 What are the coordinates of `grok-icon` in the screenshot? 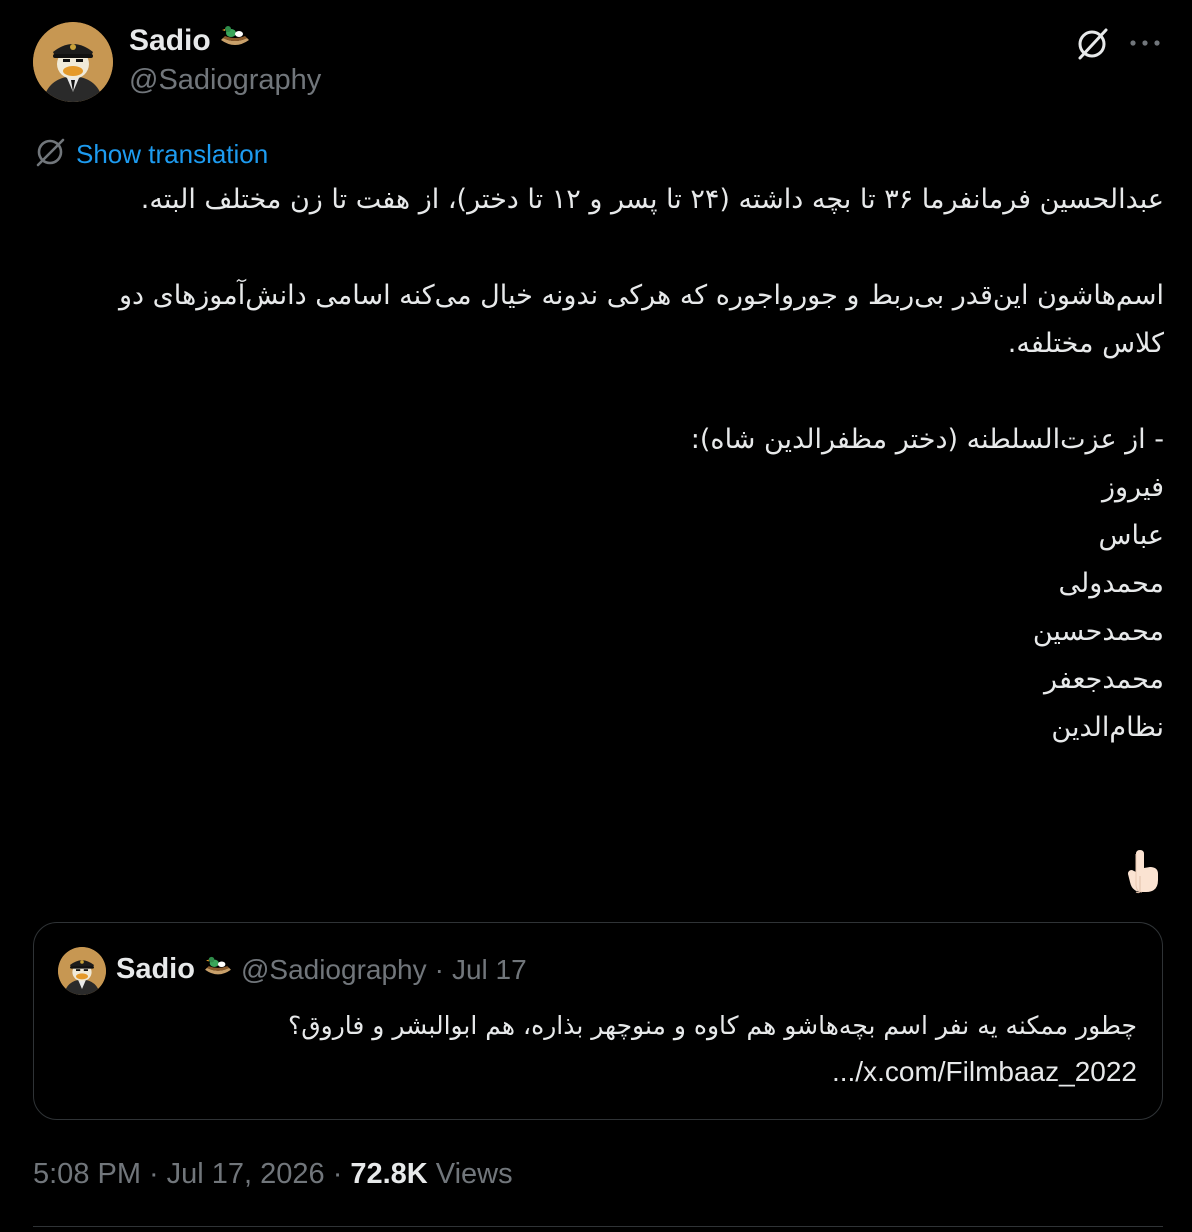 It's located at (1092, 44).